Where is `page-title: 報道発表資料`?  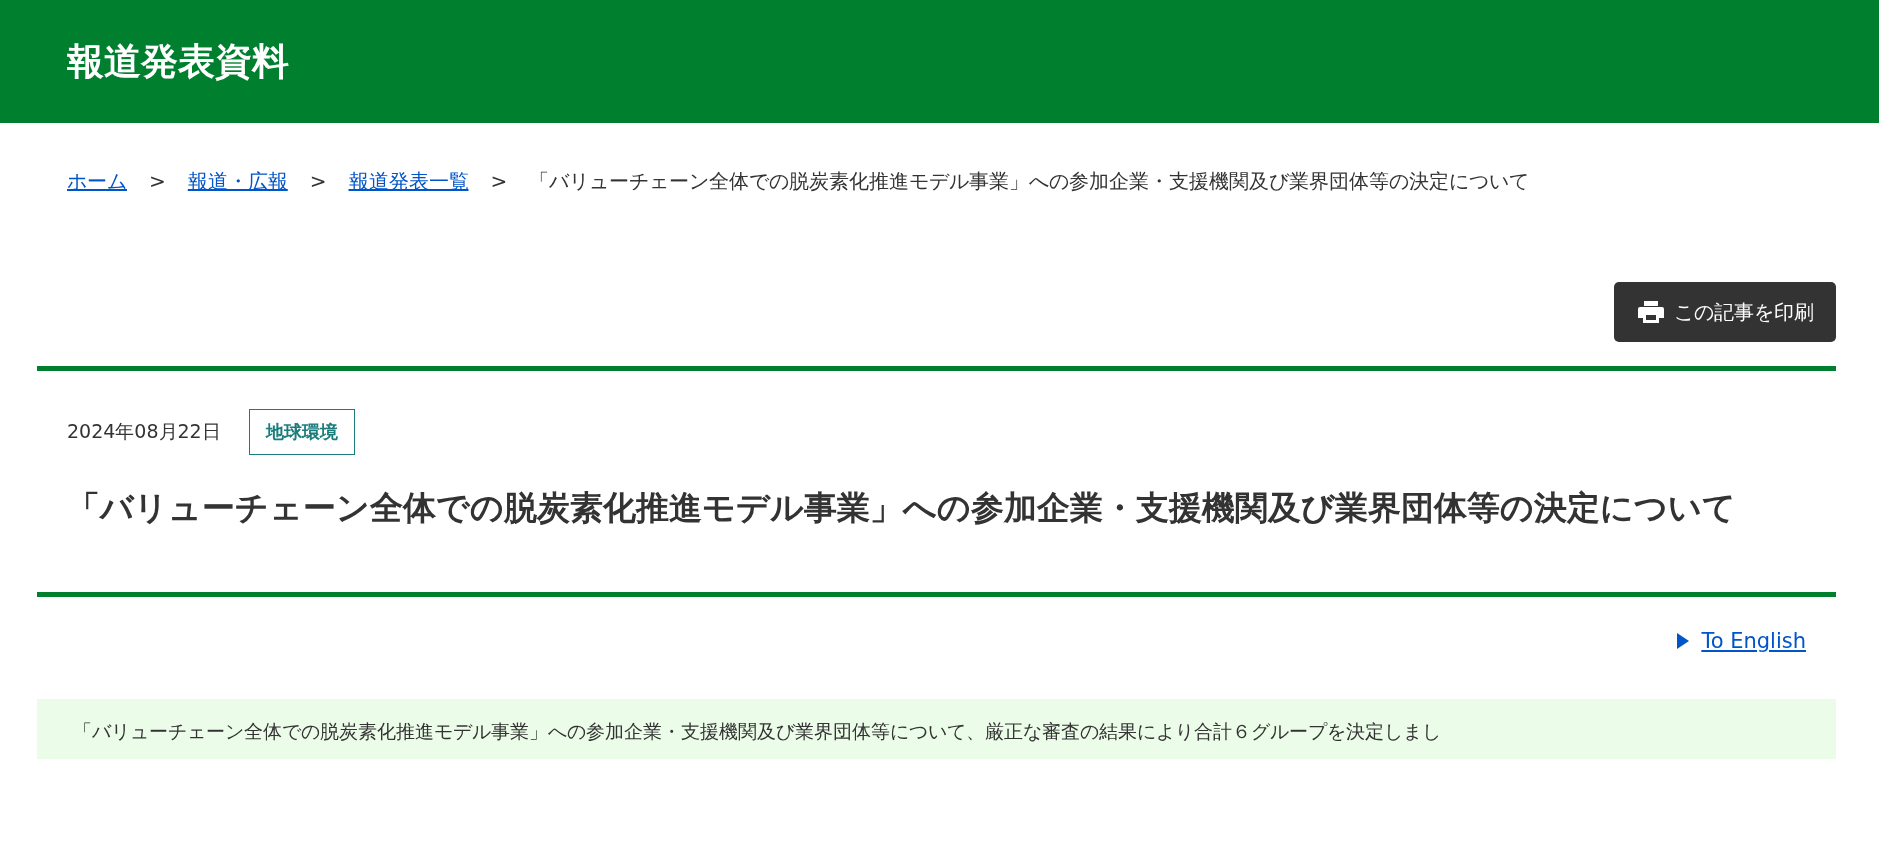
page-title: 報道発表資料 is located at coordinates (178, 61).